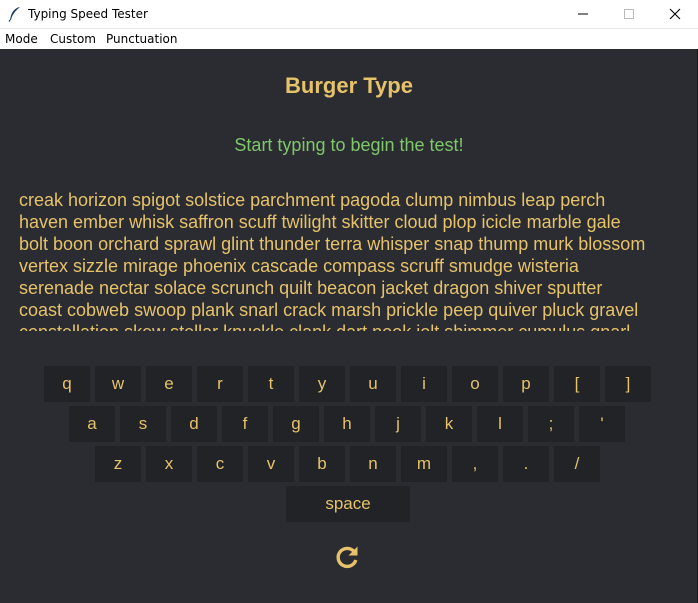 This screenshot has width=698, height=603. I want to click on key-r: r, so click(220, 384).